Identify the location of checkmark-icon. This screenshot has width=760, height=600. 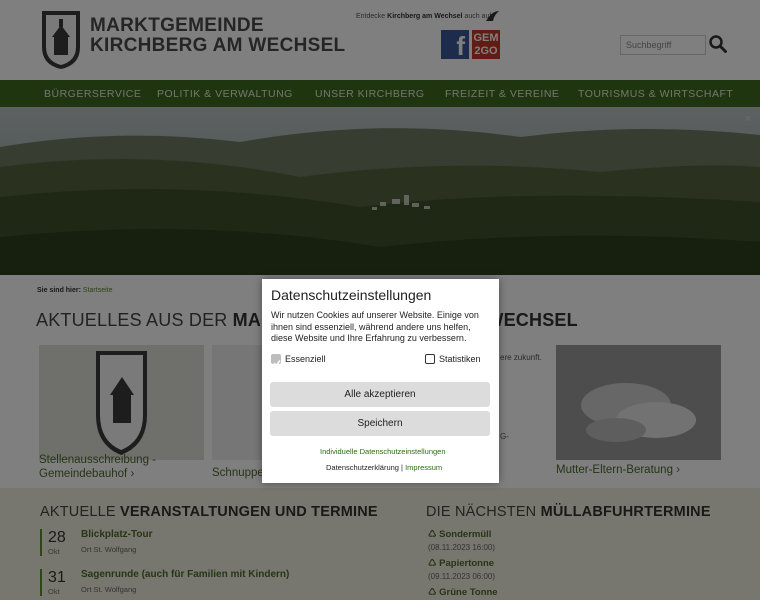
(277, 363).